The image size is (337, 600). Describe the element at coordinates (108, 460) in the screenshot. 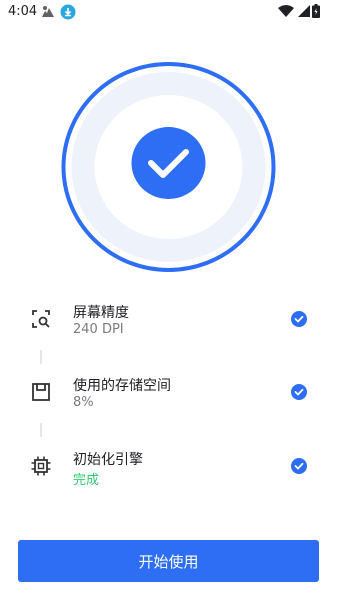

I see `step-title: 初始化引擎` at that location.